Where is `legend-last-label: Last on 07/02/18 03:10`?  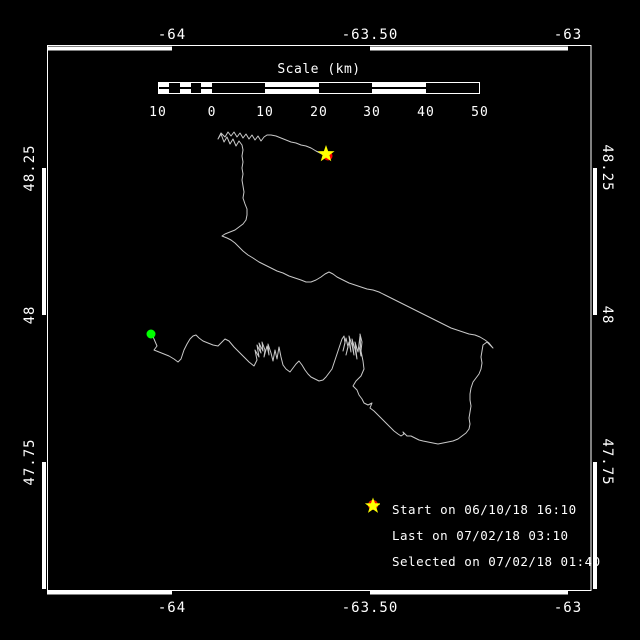 legend-last-label: Last on 07/02/18 03:10 is located at coordinates (480, 535).